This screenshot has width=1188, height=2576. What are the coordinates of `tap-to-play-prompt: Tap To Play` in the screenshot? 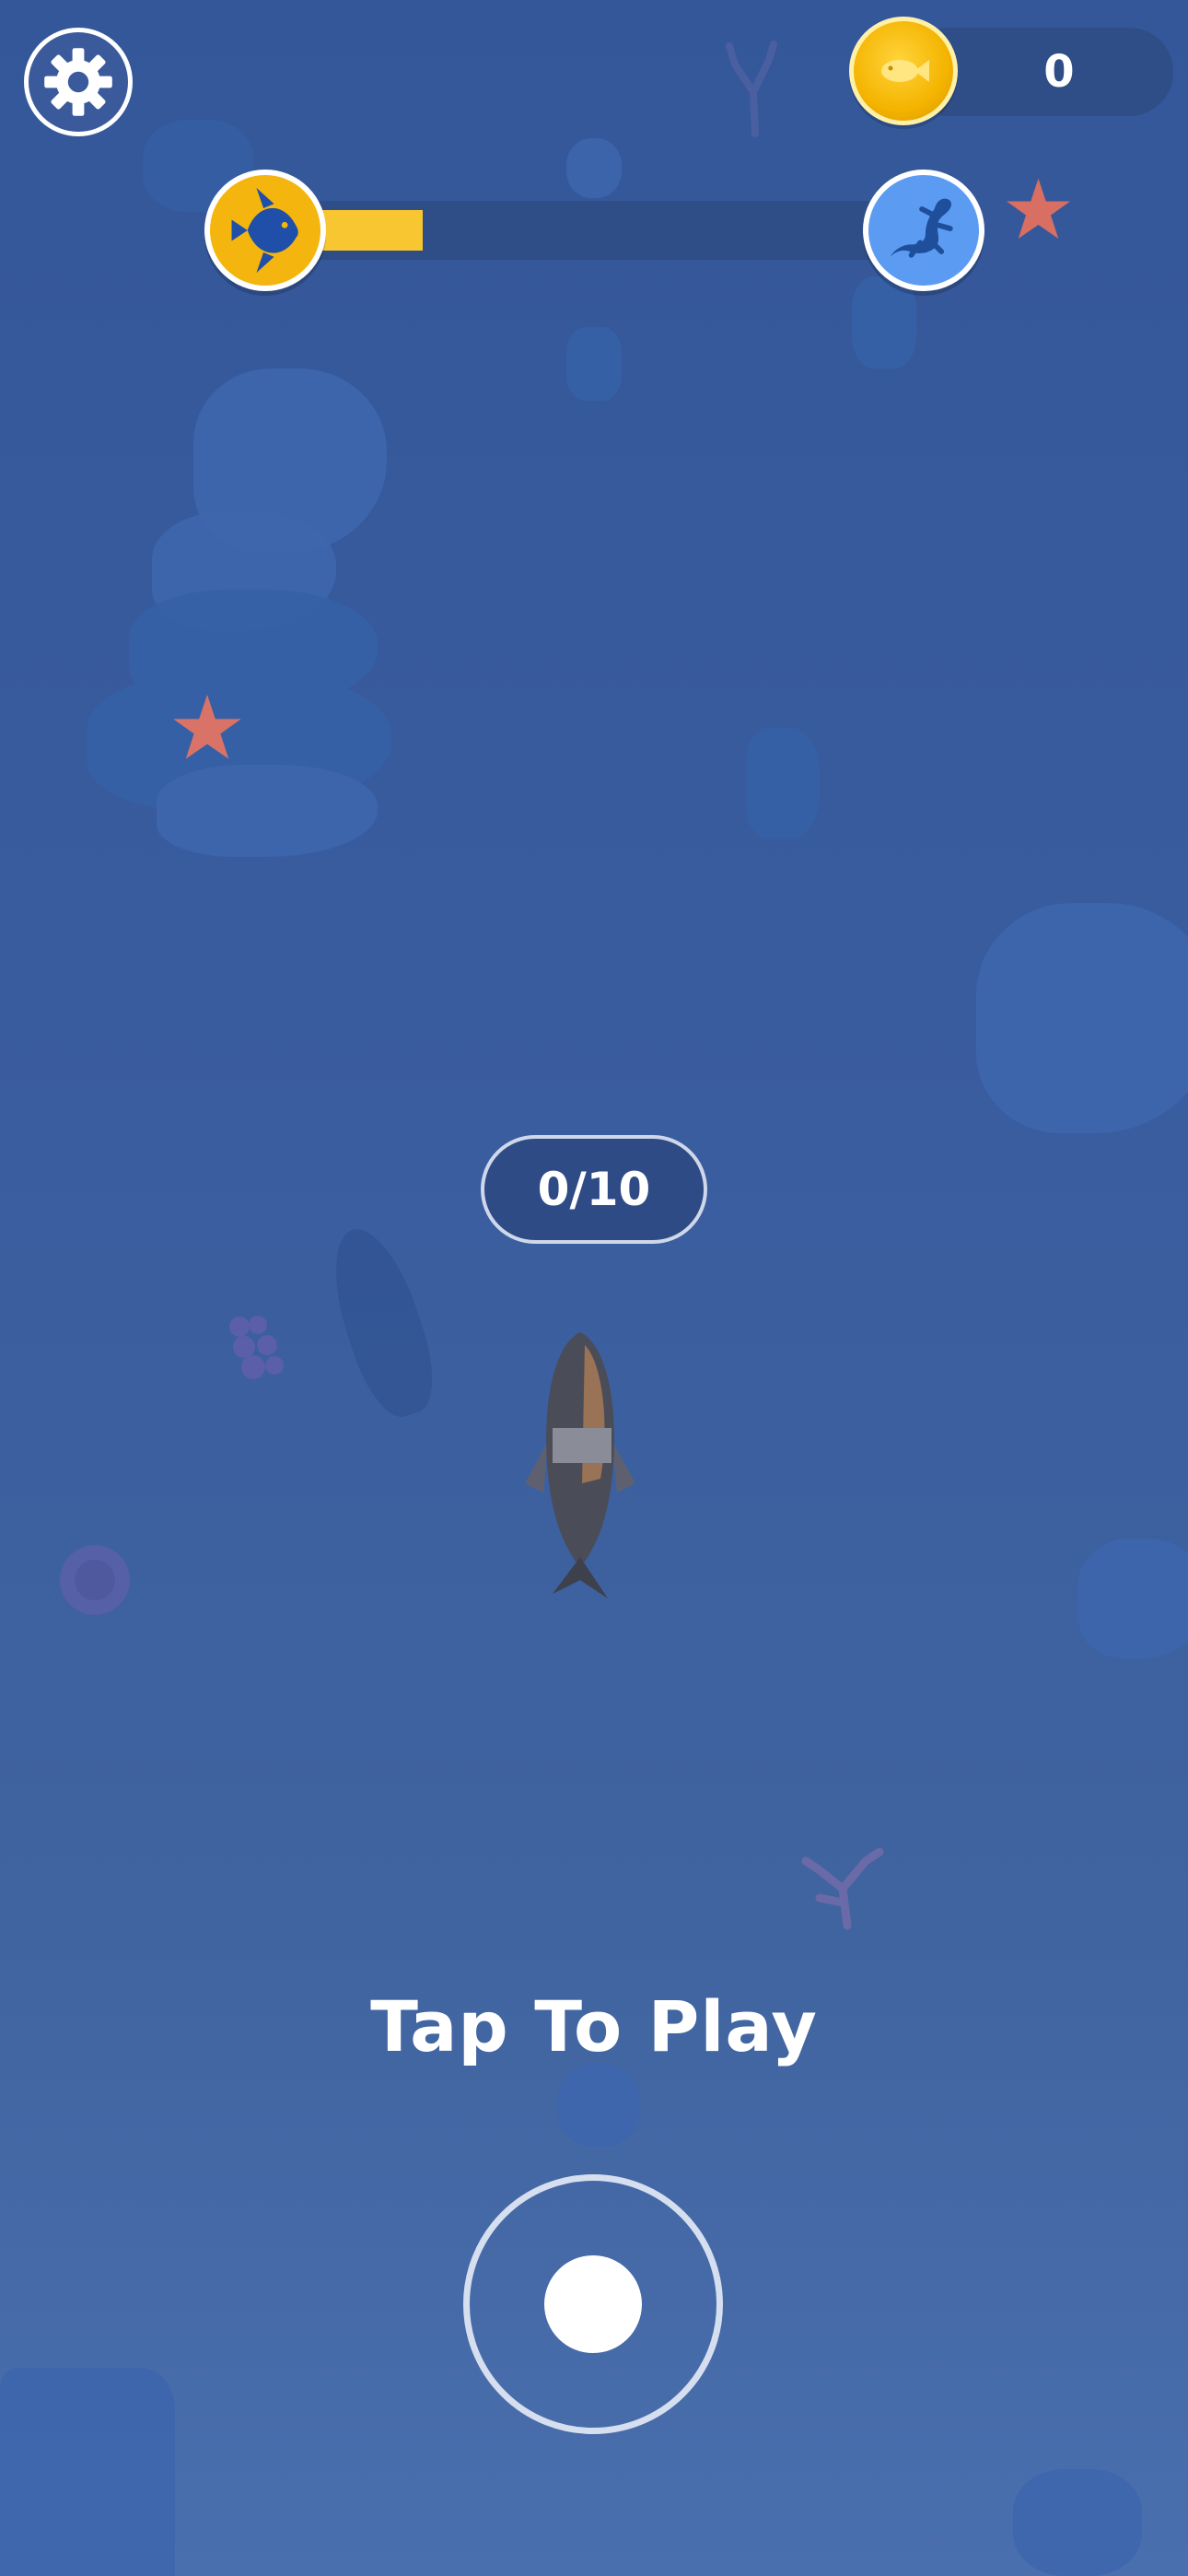 It's located at (594, 2027).